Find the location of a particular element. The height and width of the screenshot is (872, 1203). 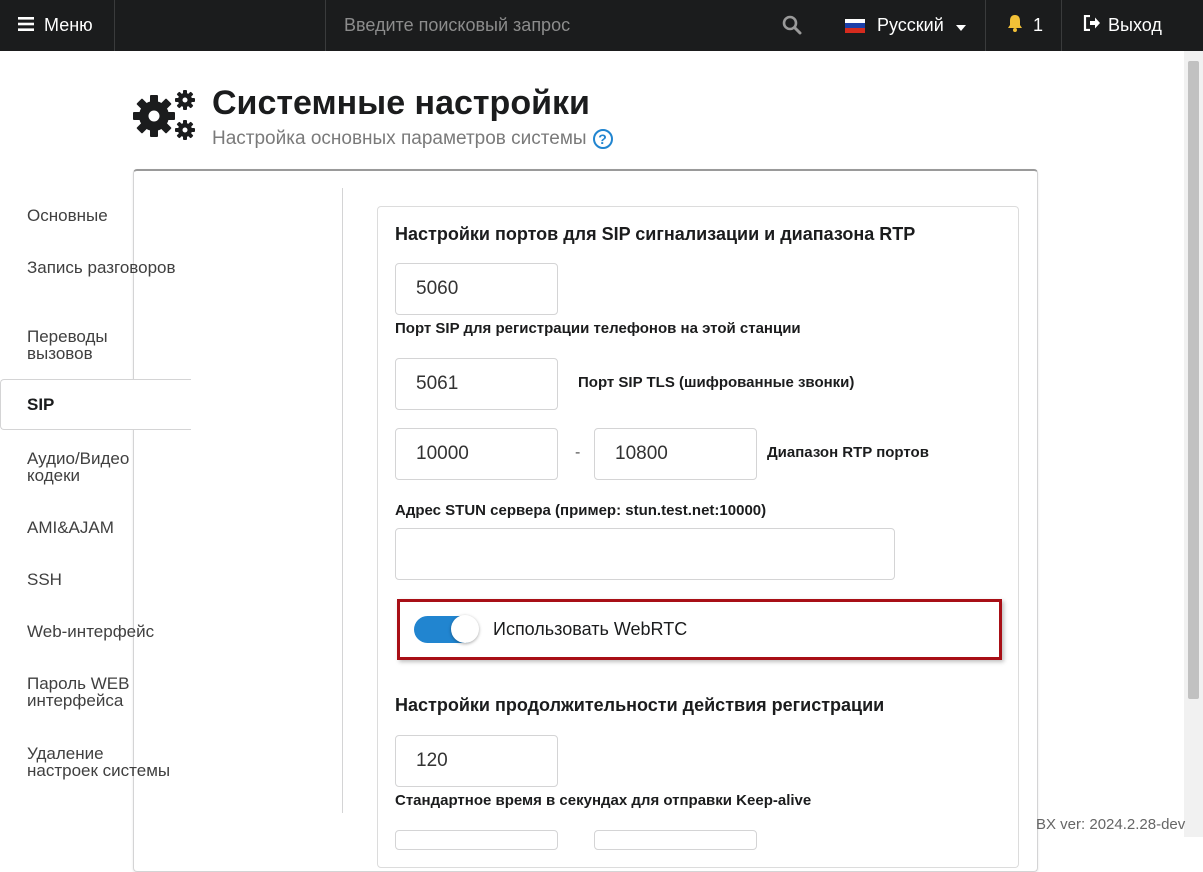

page-subtitle-text: Настройка основных параметров системы is located at coordinates (399, 138).